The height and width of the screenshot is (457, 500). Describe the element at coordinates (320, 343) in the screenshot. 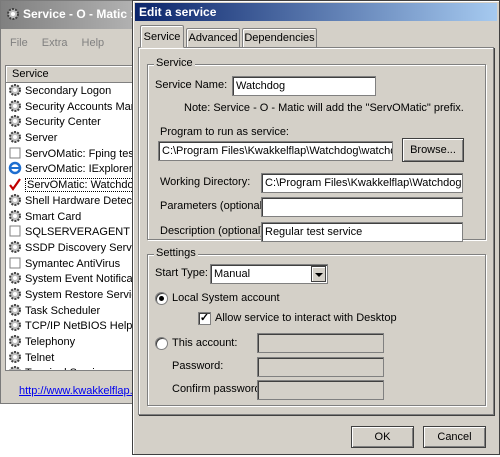

I see `account-input` at that location.